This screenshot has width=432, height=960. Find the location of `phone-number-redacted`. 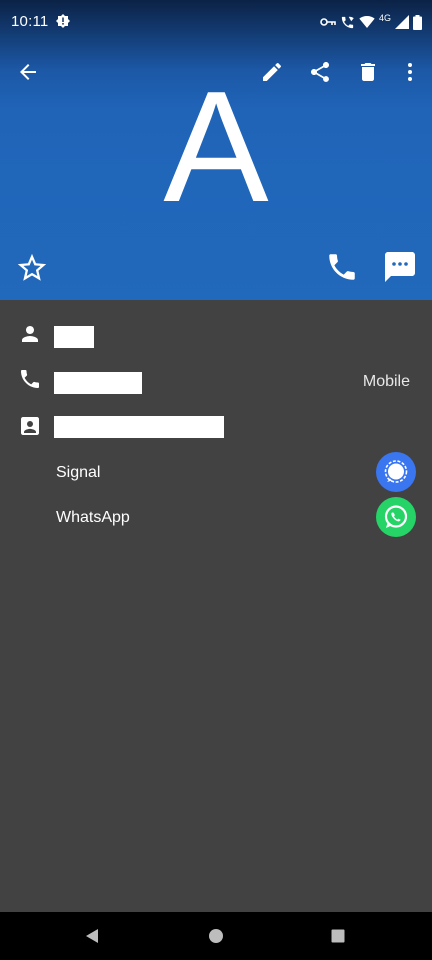

phone-number-redacted is located at coordinates (98, 383).